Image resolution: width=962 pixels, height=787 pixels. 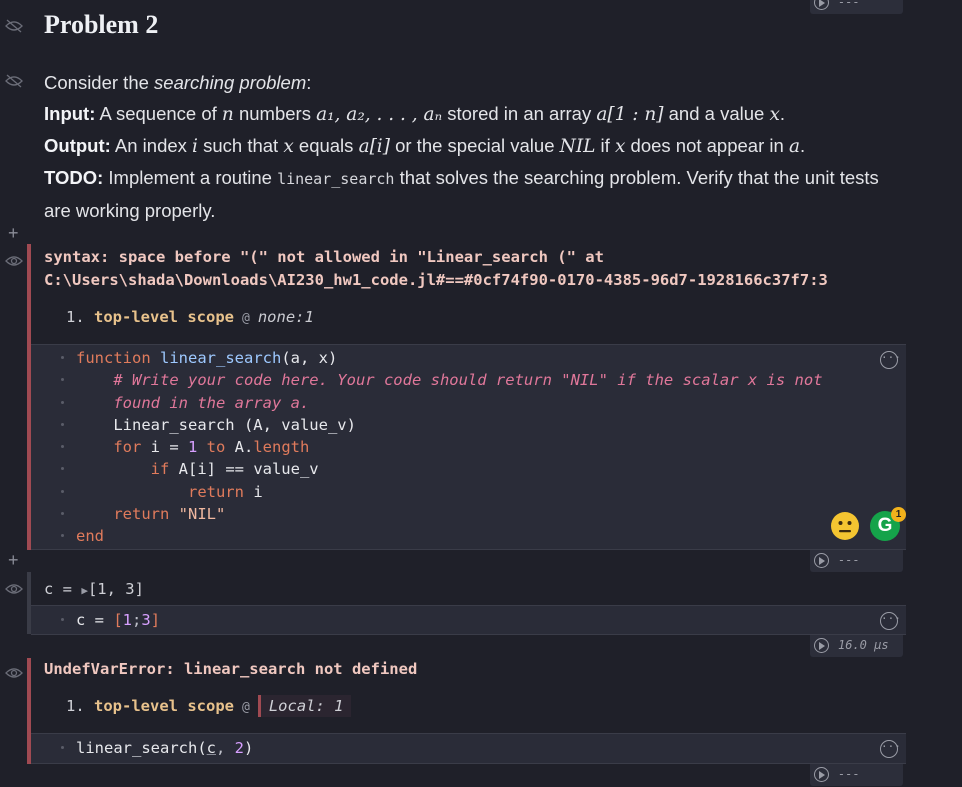 What do you see at coordinates (468, 620) in the screenshot?
I see `code-editor: c = [1;3] ···` at bounding box center [468, 620].